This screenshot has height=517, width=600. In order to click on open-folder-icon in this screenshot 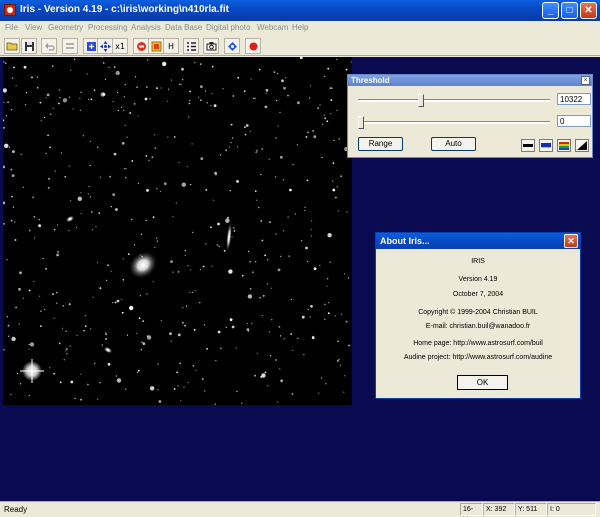, I will do `click(12, 46)`.